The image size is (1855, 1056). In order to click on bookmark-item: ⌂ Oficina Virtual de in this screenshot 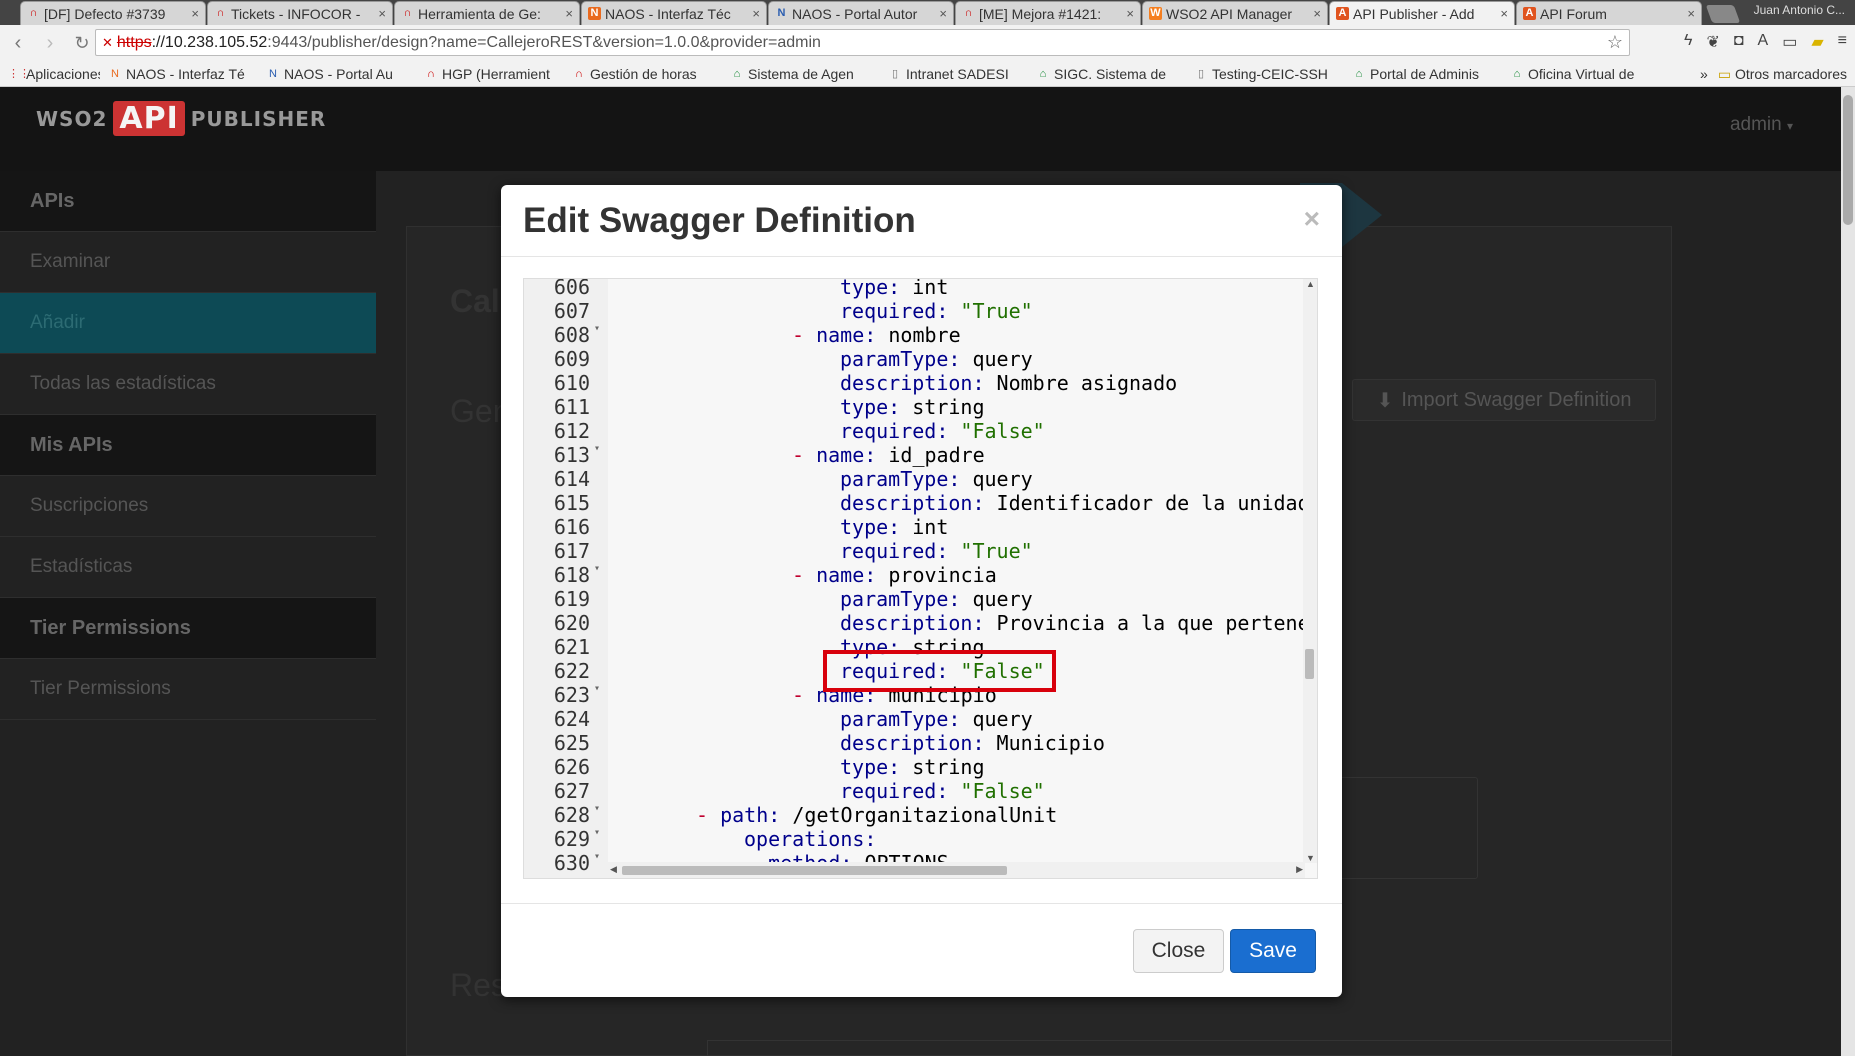, I will do `click(1585, 74)`.